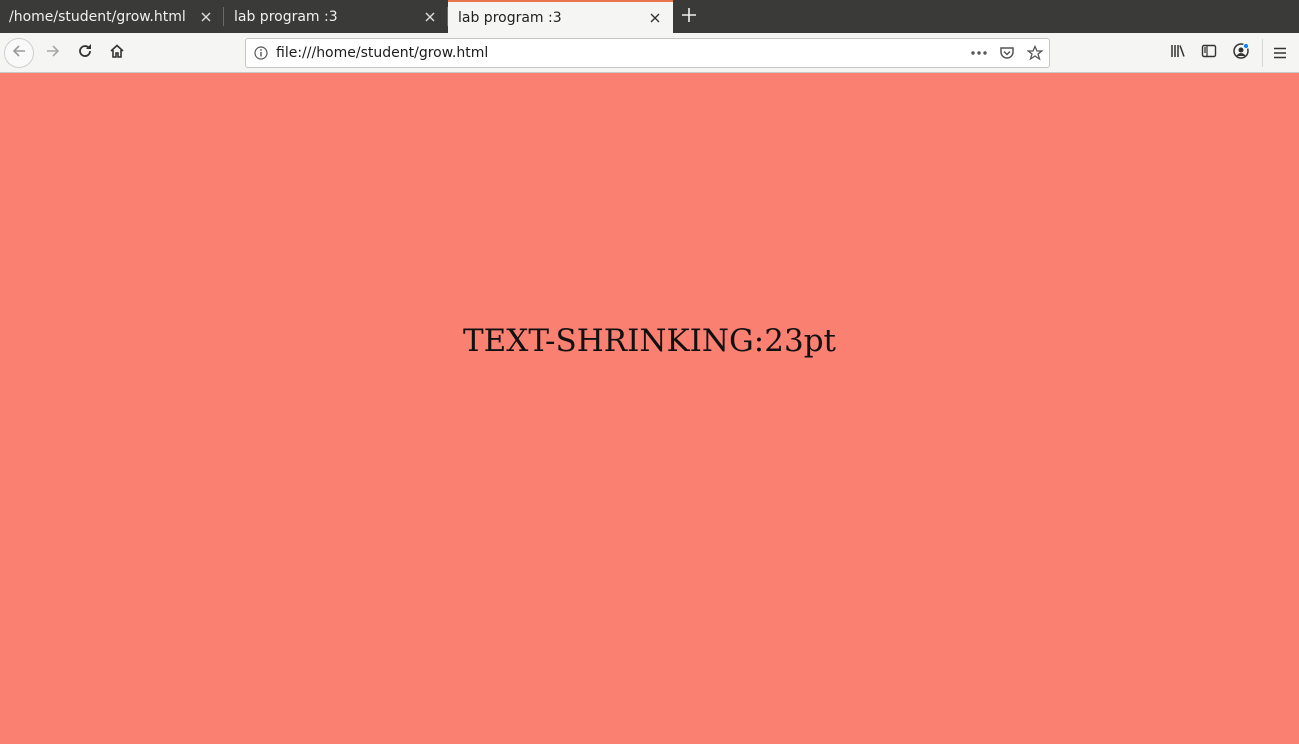  I want to click on forward-button, so click(53, 53).